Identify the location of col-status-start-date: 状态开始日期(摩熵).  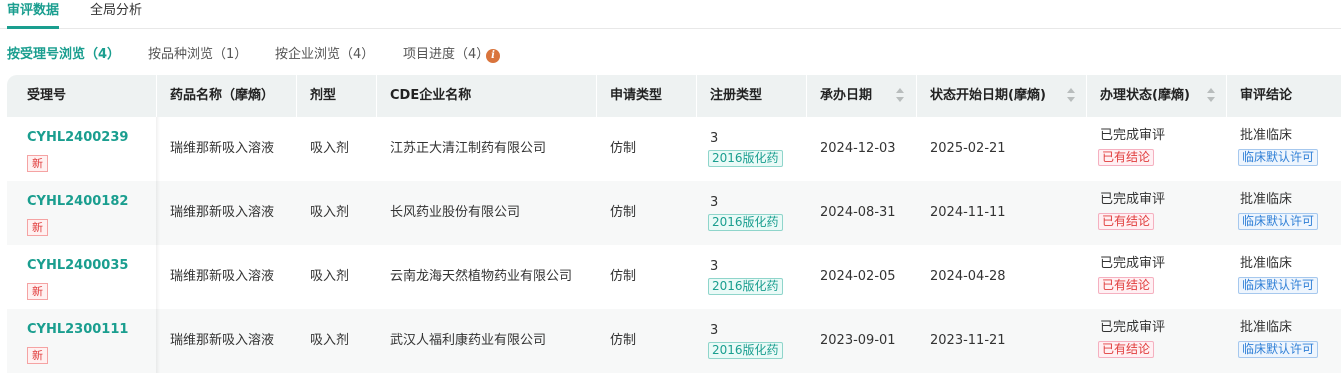
(1002, 96).